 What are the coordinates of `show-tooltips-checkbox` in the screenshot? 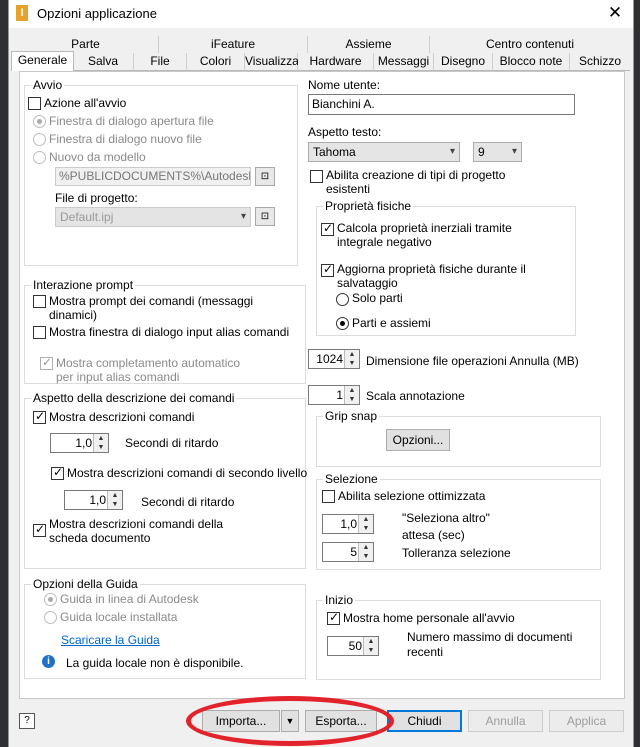 It's located at (39, 416).